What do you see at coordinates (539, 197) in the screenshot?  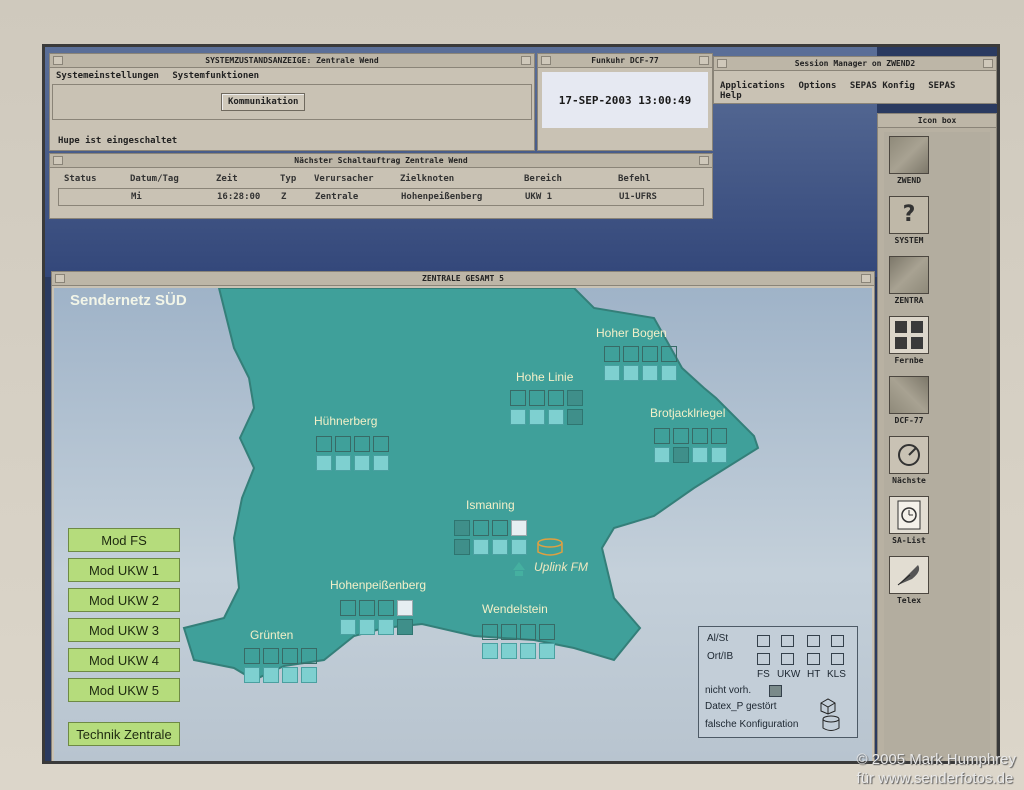 I see `cell-bereich: UKW 1` at bounding box center [539, 197].